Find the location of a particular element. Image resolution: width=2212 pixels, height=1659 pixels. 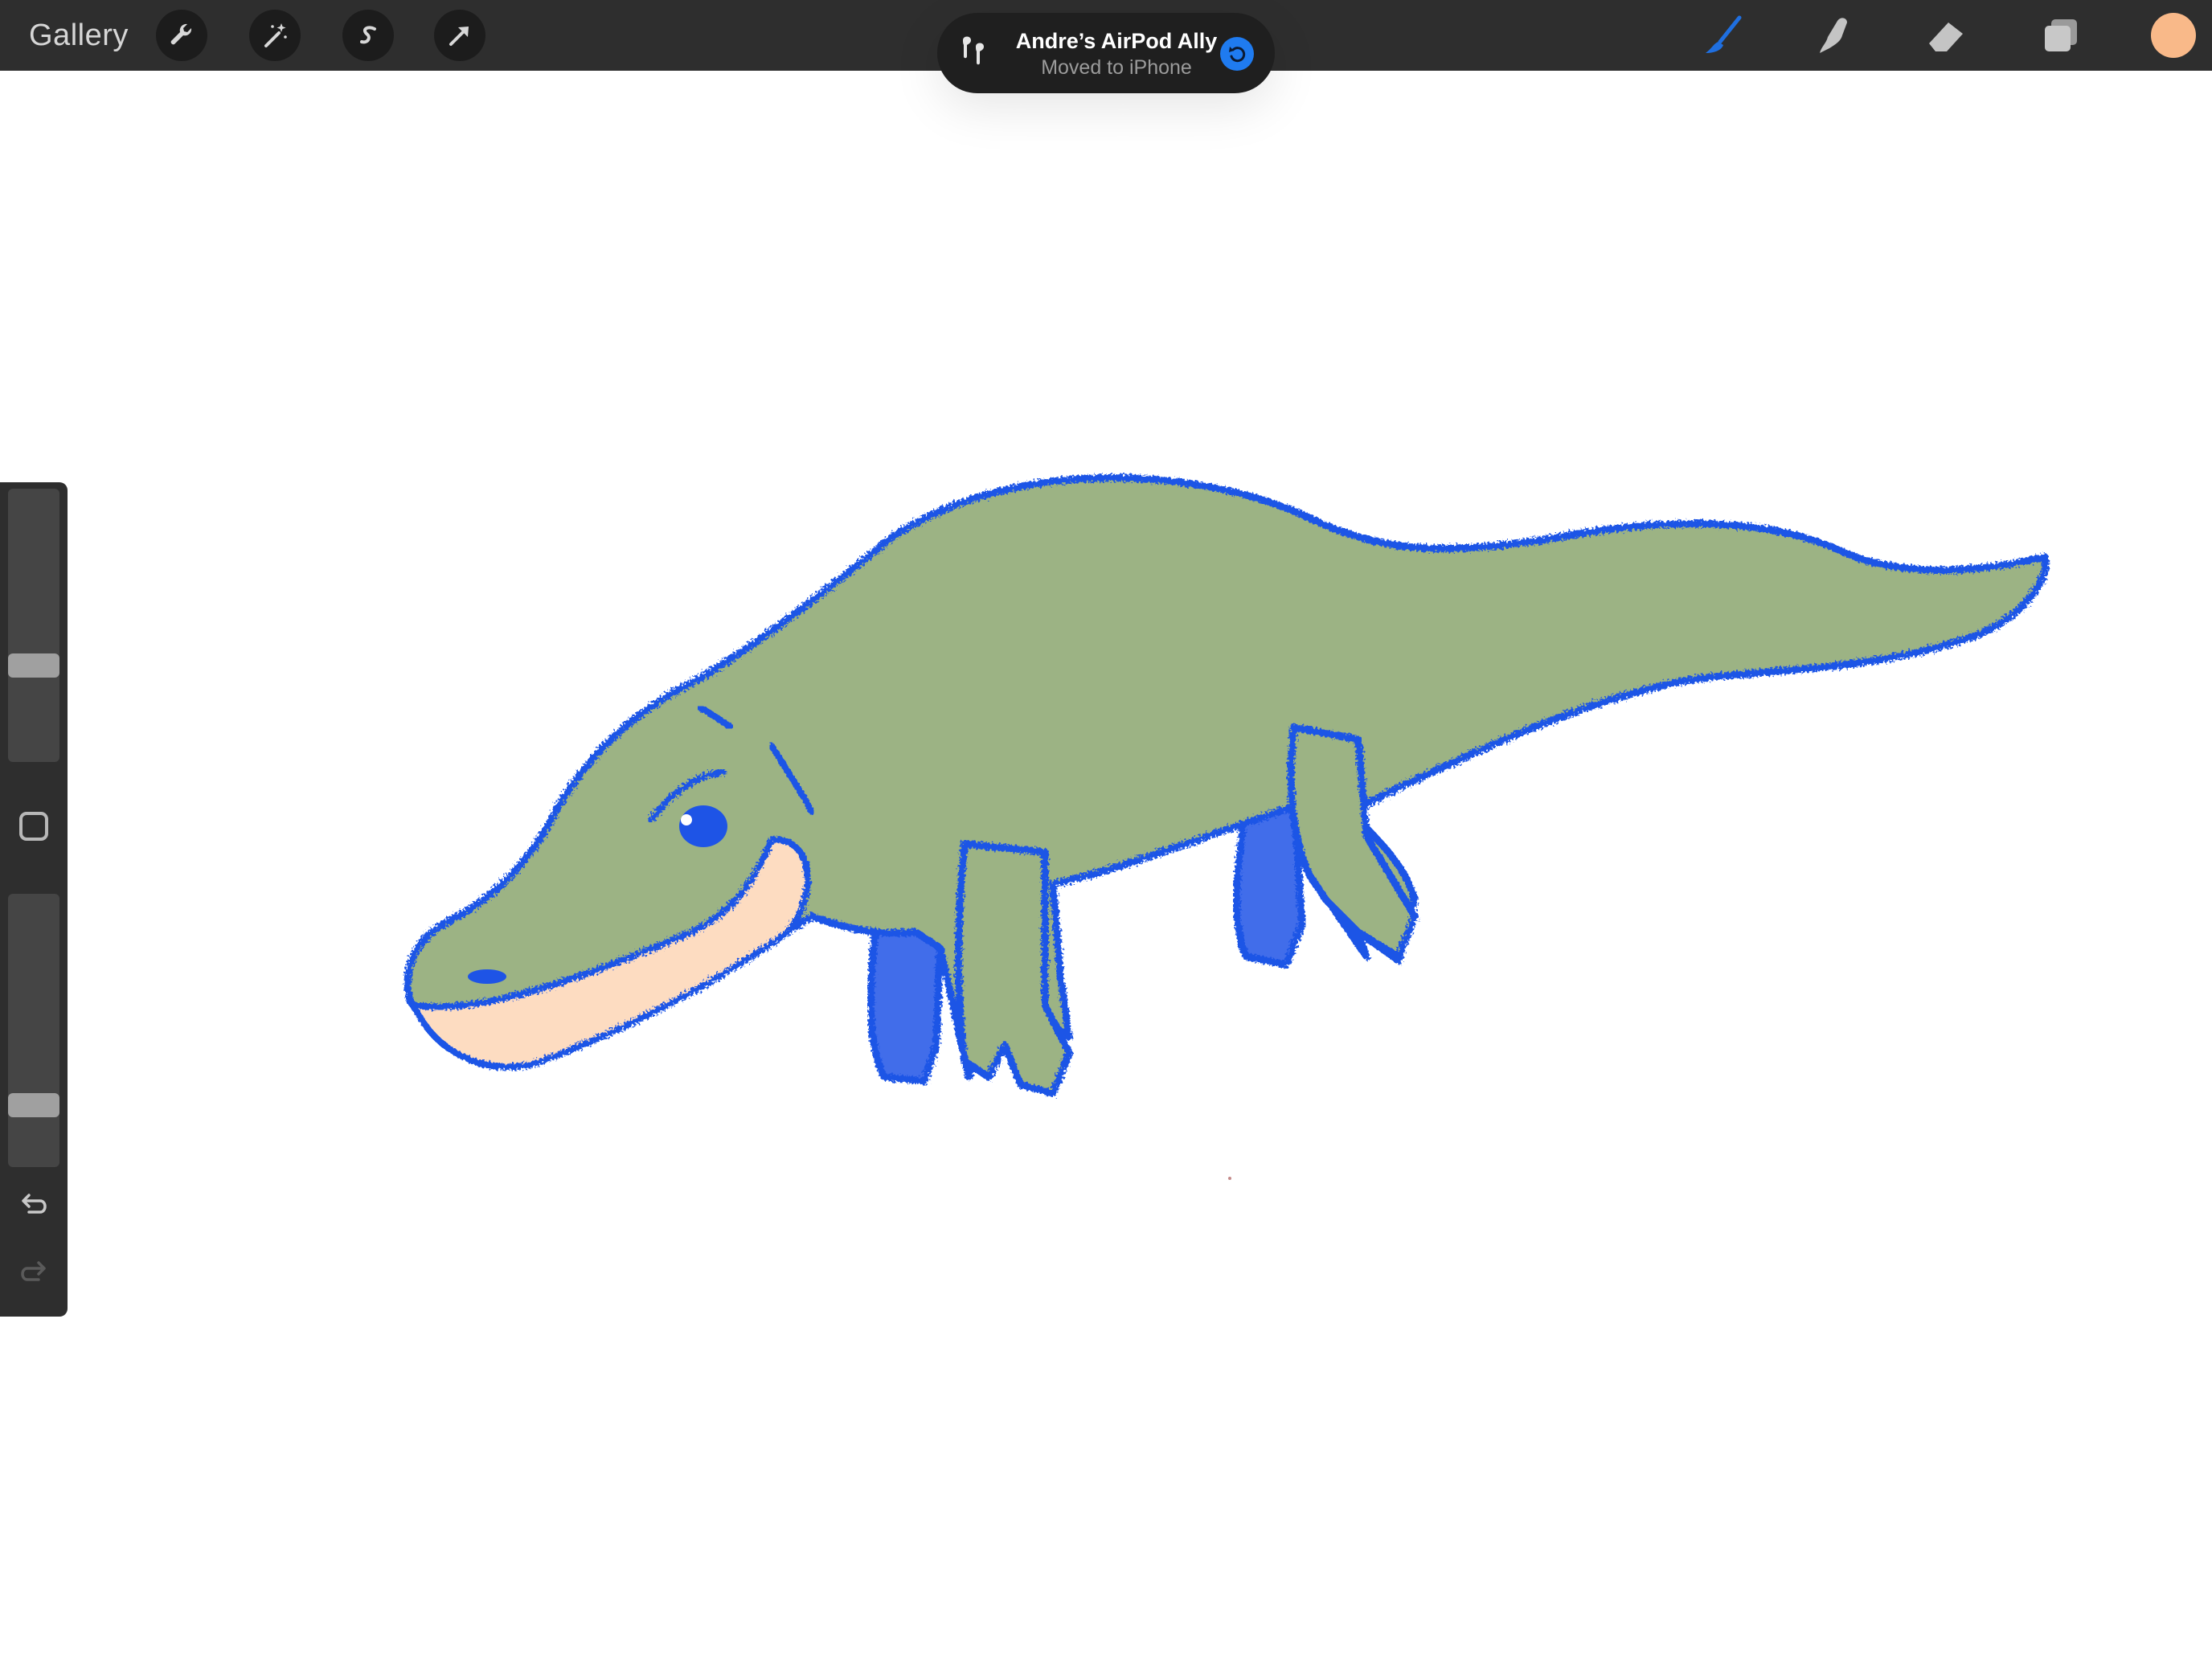

transform-button is located at coordinates (459, 35).